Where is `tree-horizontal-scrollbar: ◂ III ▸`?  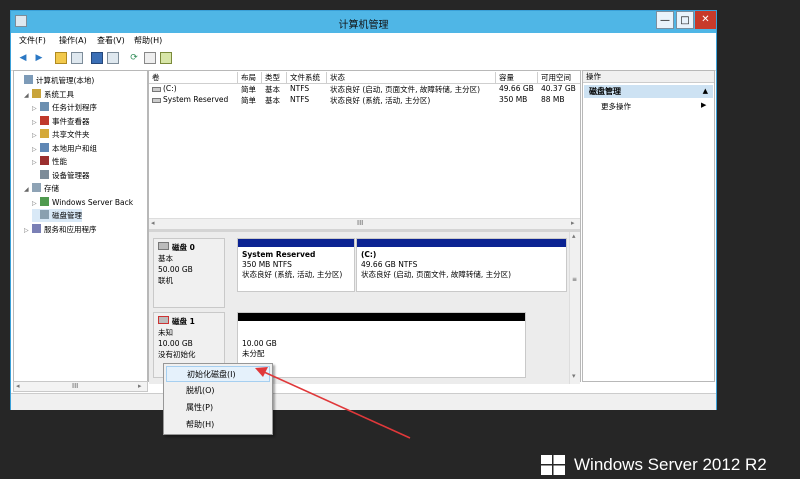
tree-horizontal-scrollbar: ◂ III ▸ is located at coordinates (80, 386).